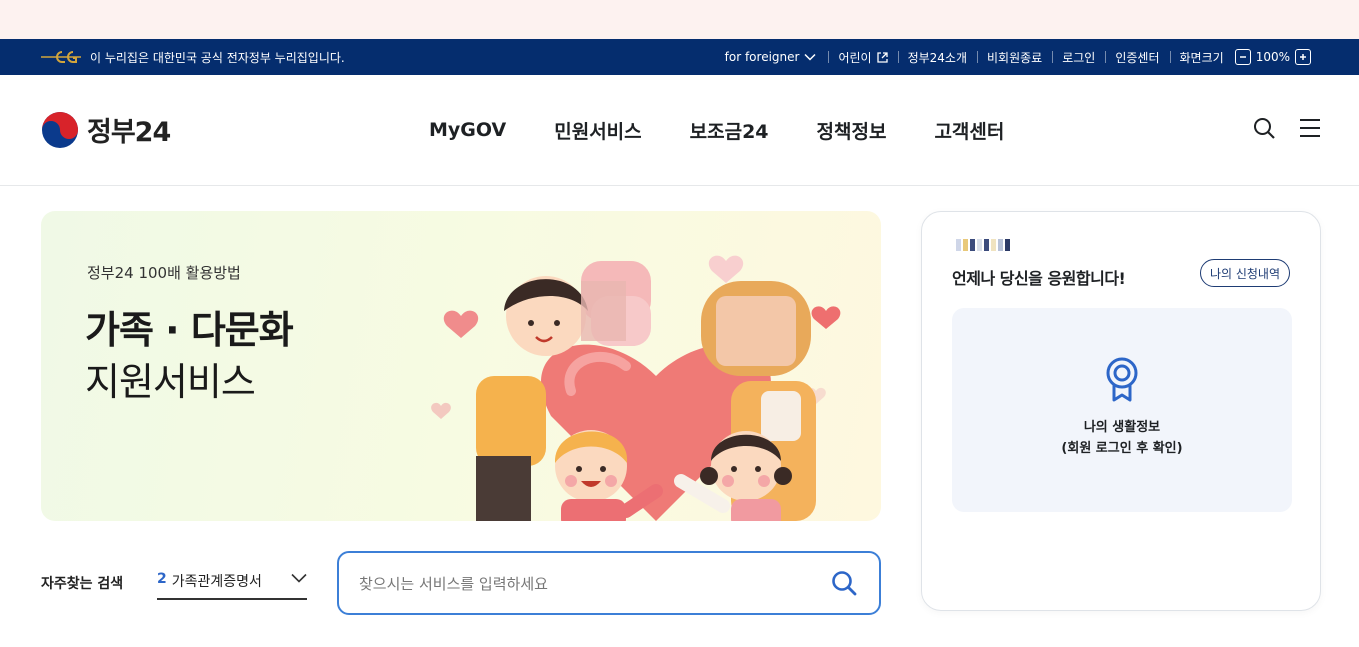 Image resolution: width=1359 pixels, height=647 pixels. What do you see at coordinates (61, 57) in the screenshot?
I see `gov-emblem-icon` at bounding box center [61, 57].